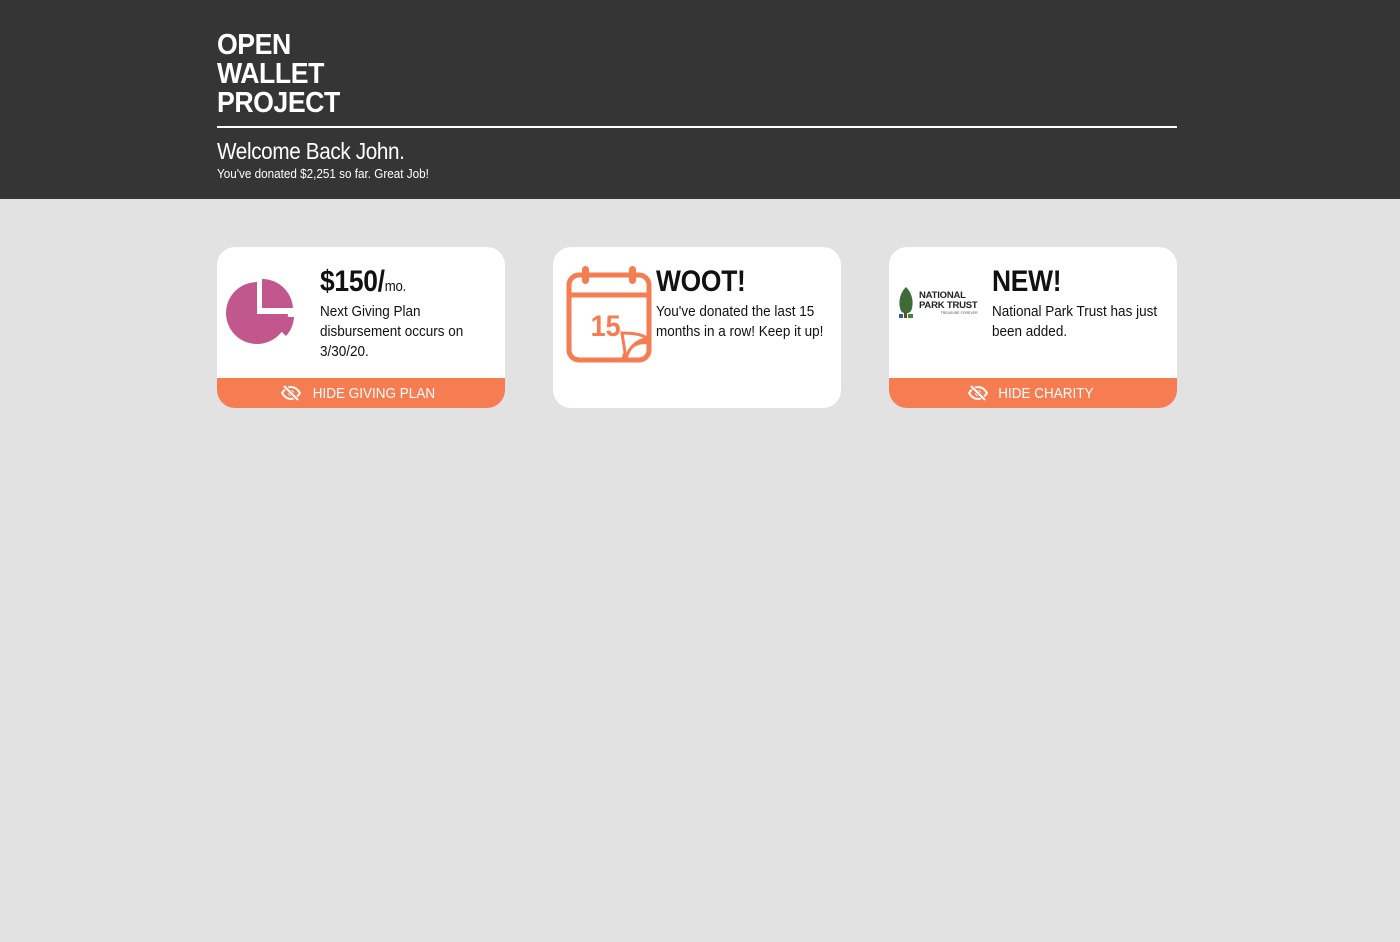 The width and height of the screenshot is (1400, 942). Describe the element at coordinates (373, 393) in the screenshot. I see `hide-giving-plan-label: HIDE GIVING PLAN` at that location.